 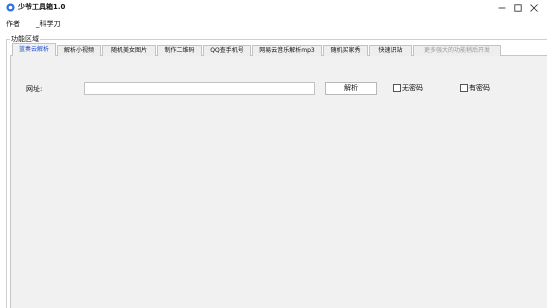 I want to click on tab-site-recognition: 快速识站, so click(x=390, y=50).